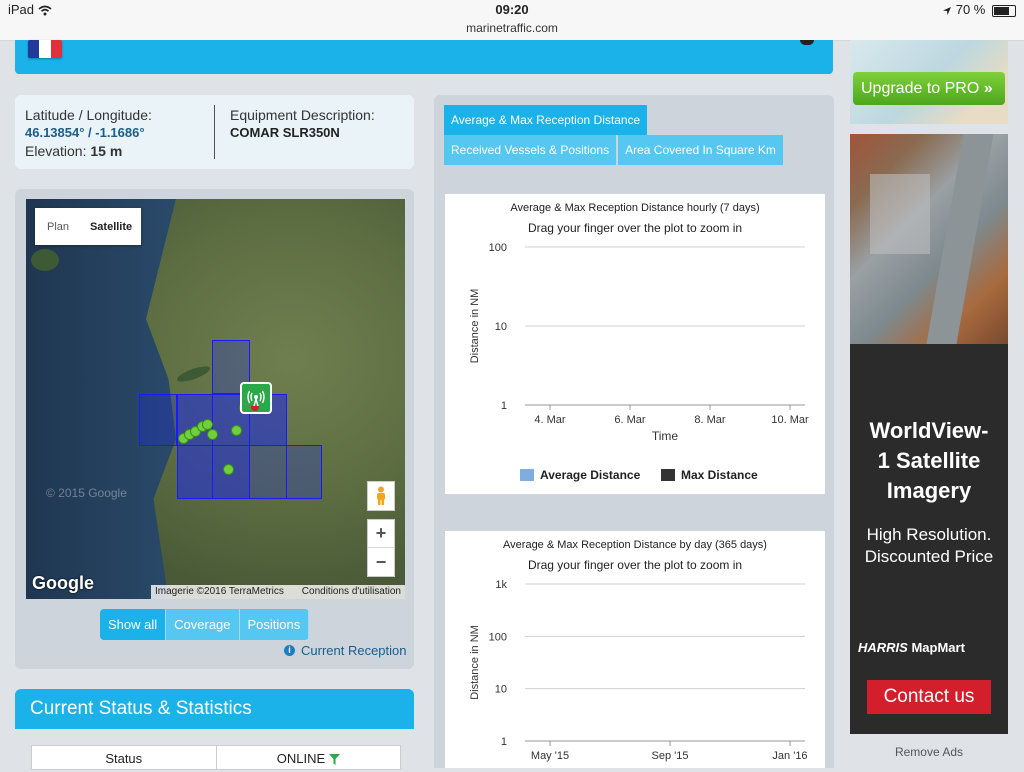 The image size is (1024, 772). What do you see at coordinates (274, 624) in the screenshot?
I see `positions-button: Positions` at bounding box center [274, 624].